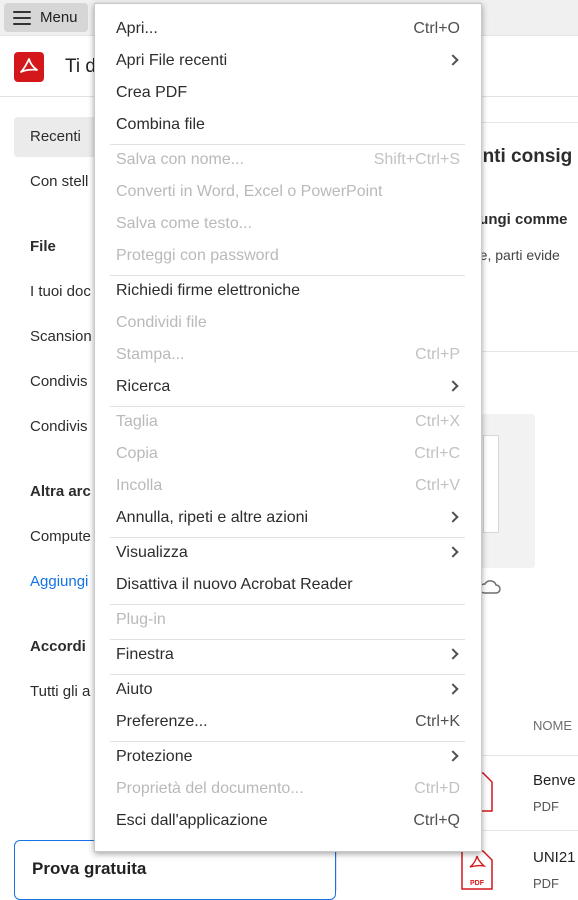  I want to click on menu-item-help: Aiuto, so click(288, 690).